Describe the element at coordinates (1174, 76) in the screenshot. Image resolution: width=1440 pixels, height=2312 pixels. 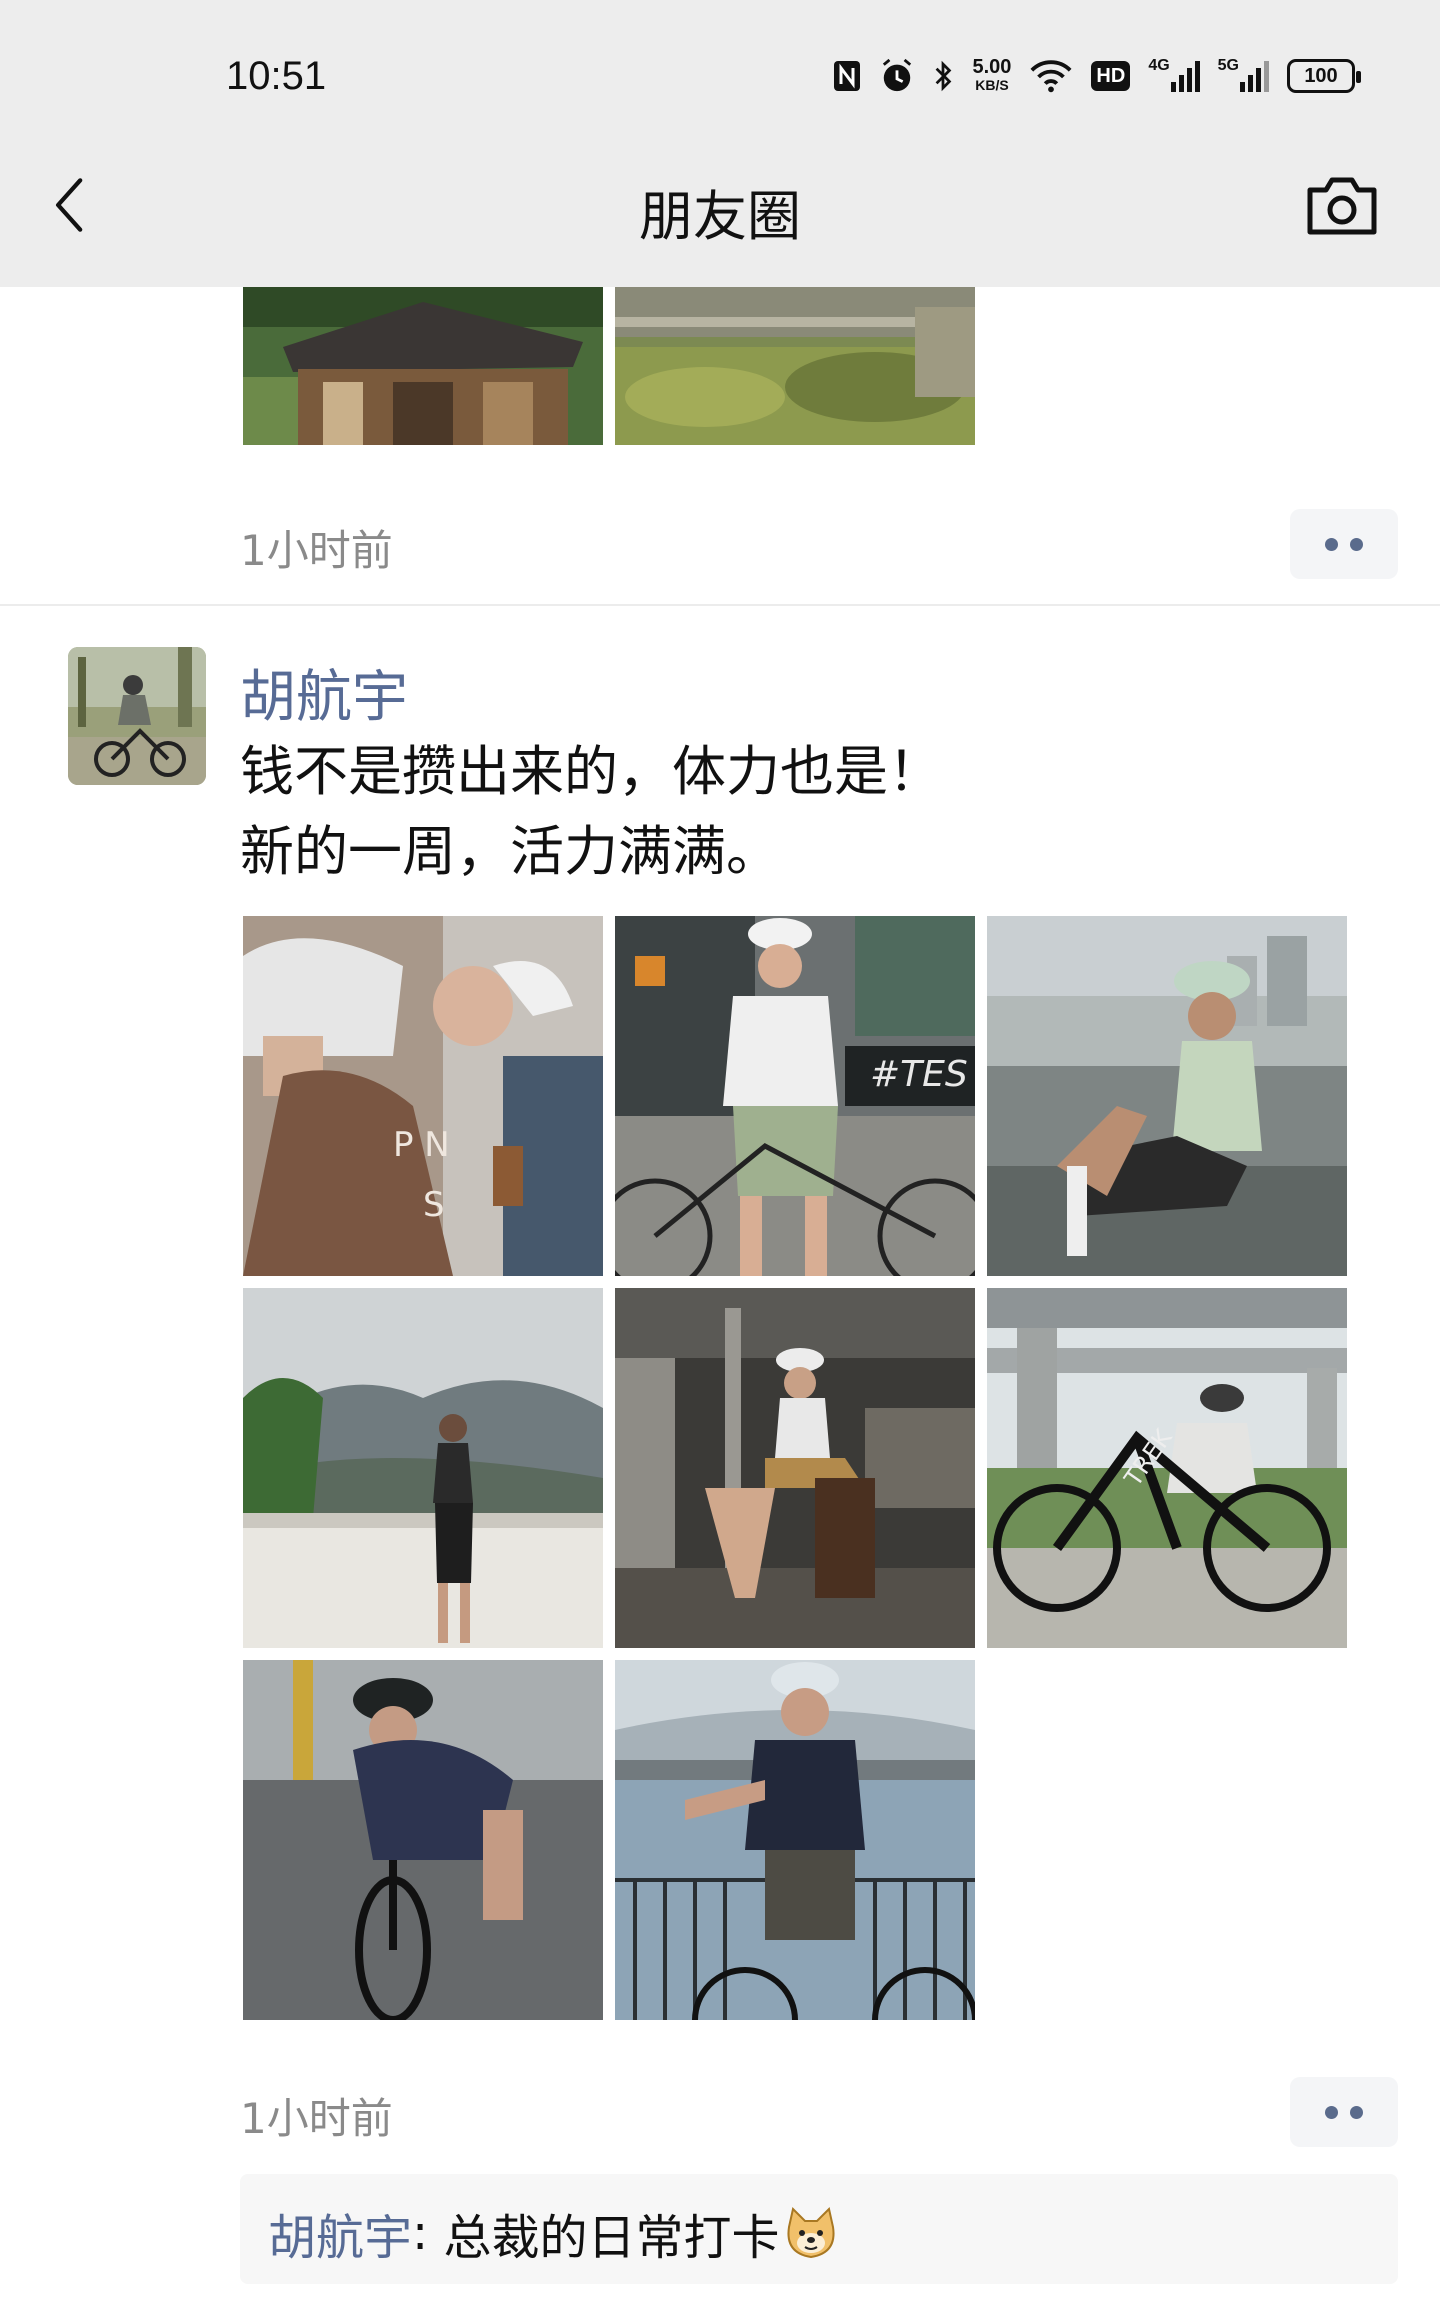
I see `signal-icon-4g: 4G` at that location.